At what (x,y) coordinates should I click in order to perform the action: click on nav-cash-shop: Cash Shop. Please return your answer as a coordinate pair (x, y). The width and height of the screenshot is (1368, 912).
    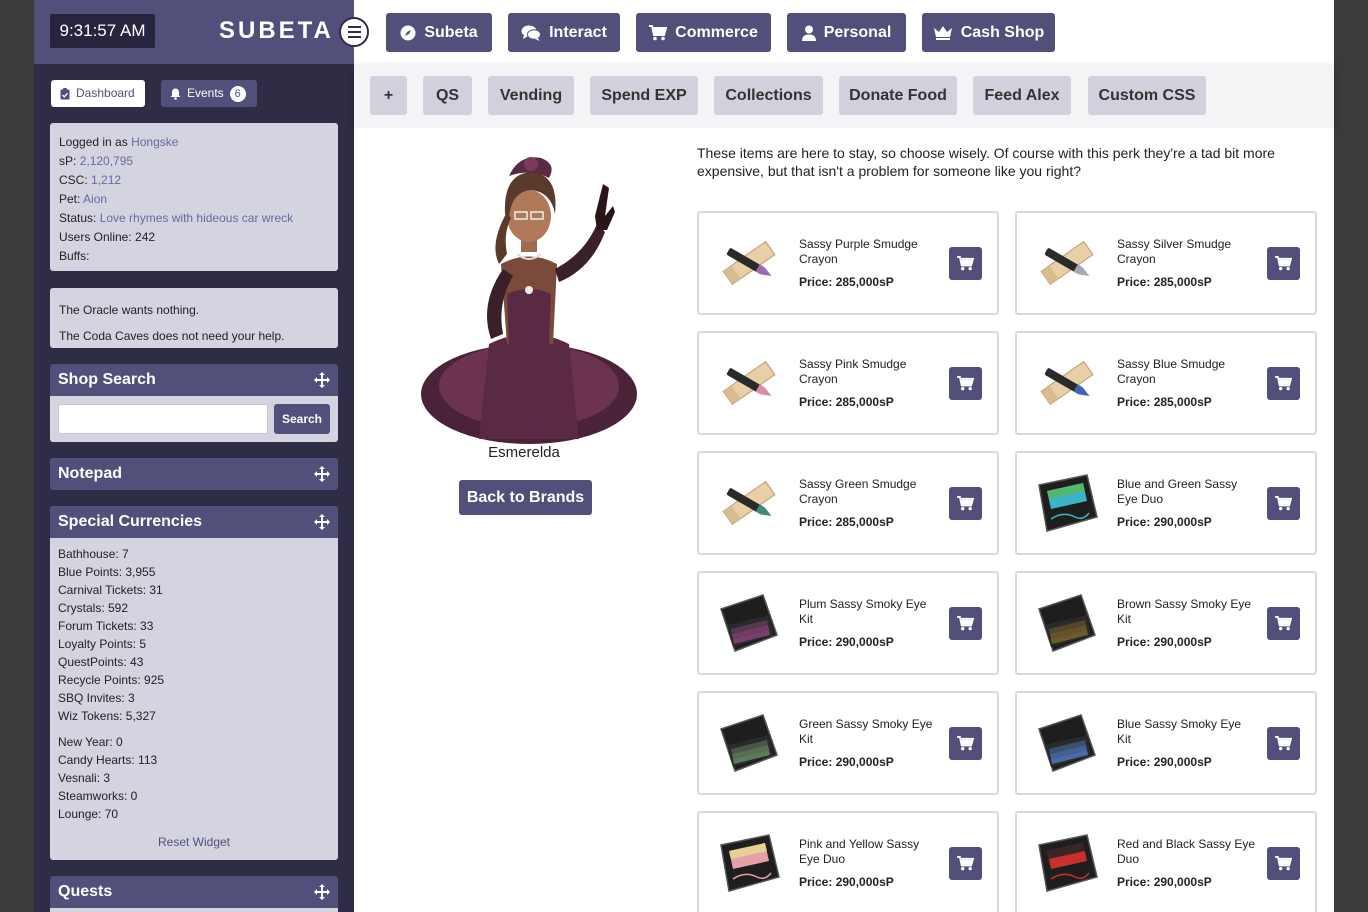
    Looking at the image, I should click on (988, 32).